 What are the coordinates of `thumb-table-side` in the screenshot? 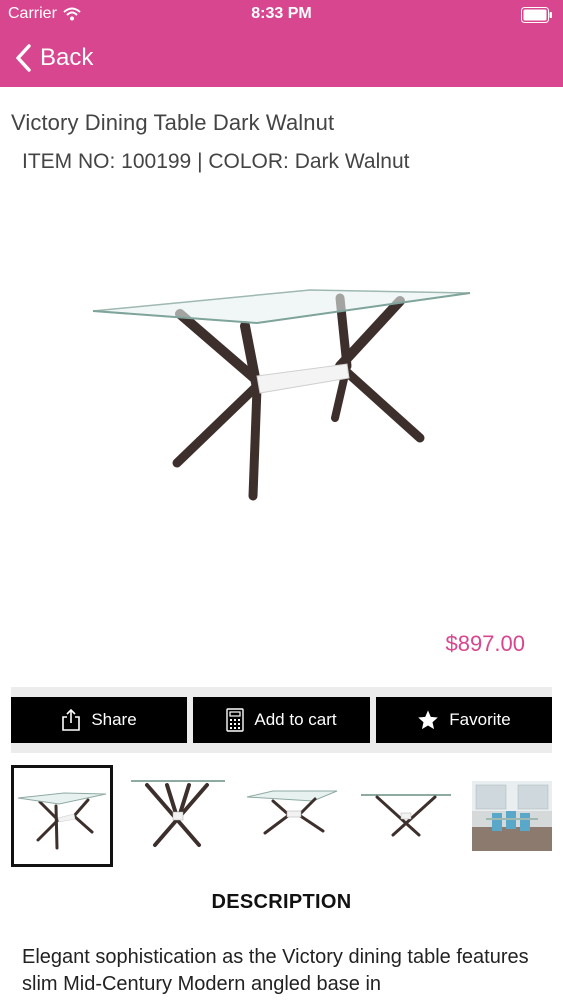 It's located at (292, 816).